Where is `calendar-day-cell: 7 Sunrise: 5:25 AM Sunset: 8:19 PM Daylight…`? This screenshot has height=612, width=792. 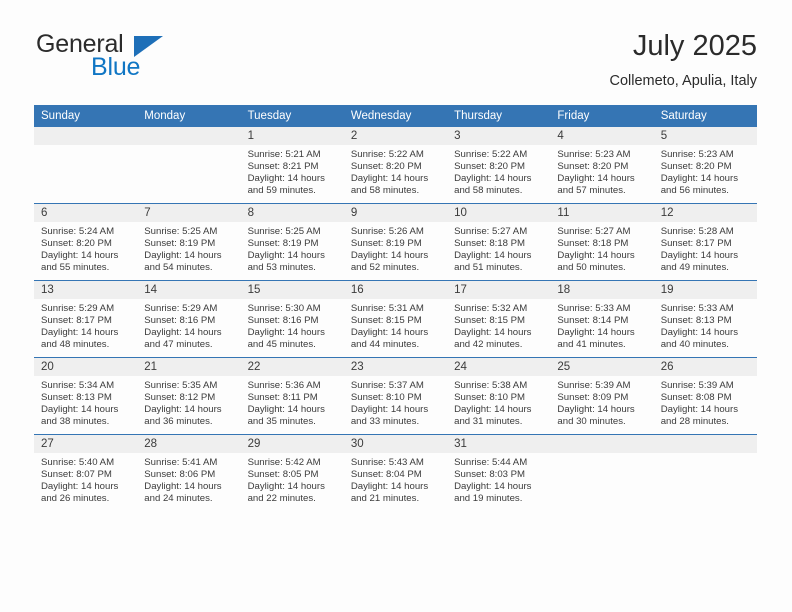 calendar-day-cell: 7 Sunrise: 5:25 AM Sunset: 8:19 PM Daylight… is located at coordinates (189, 242).